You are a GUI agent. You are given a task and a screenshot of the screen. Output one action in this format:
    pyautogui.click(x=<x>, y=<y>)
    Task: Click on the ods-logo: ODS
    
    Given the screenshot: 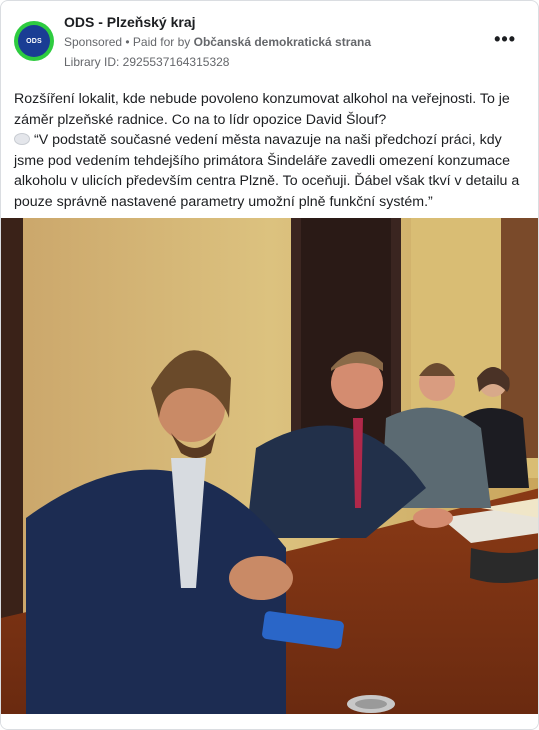 What is the action you would take?
    pyautogui.click(x=34, y=41)
    